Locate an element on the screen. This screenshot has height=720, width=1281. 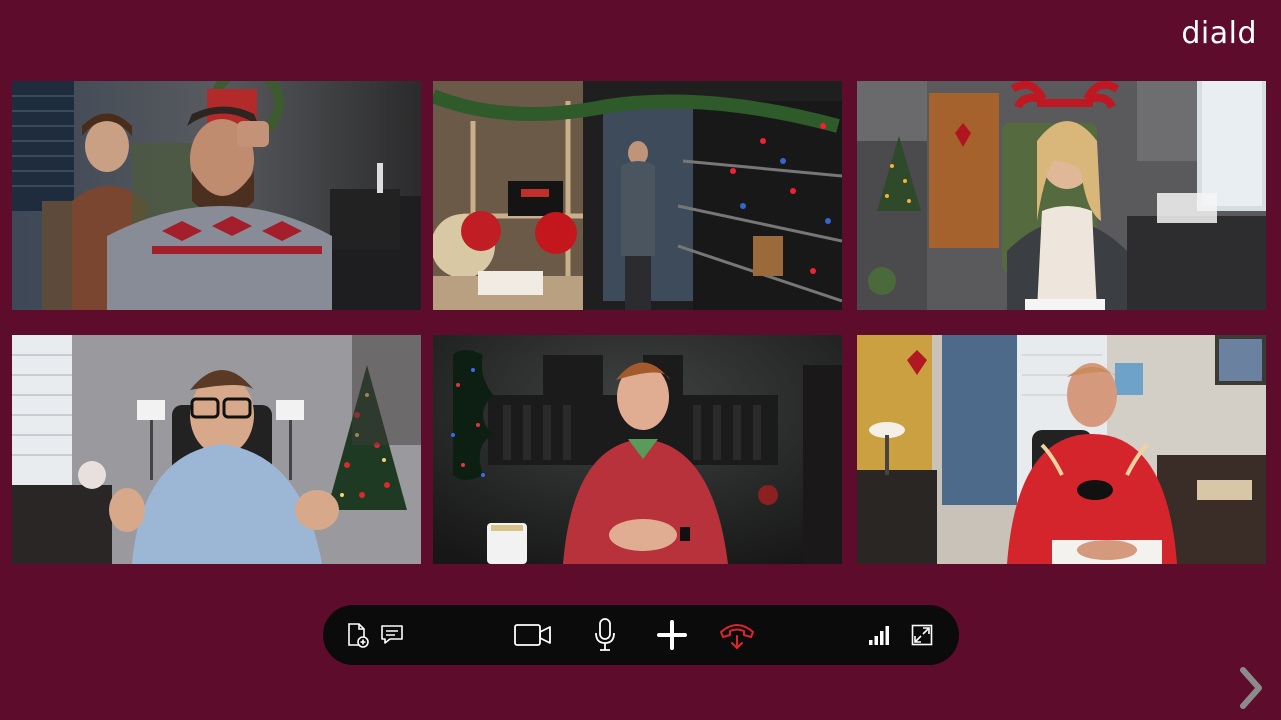
chat-button is located at coordinates (392, 635).